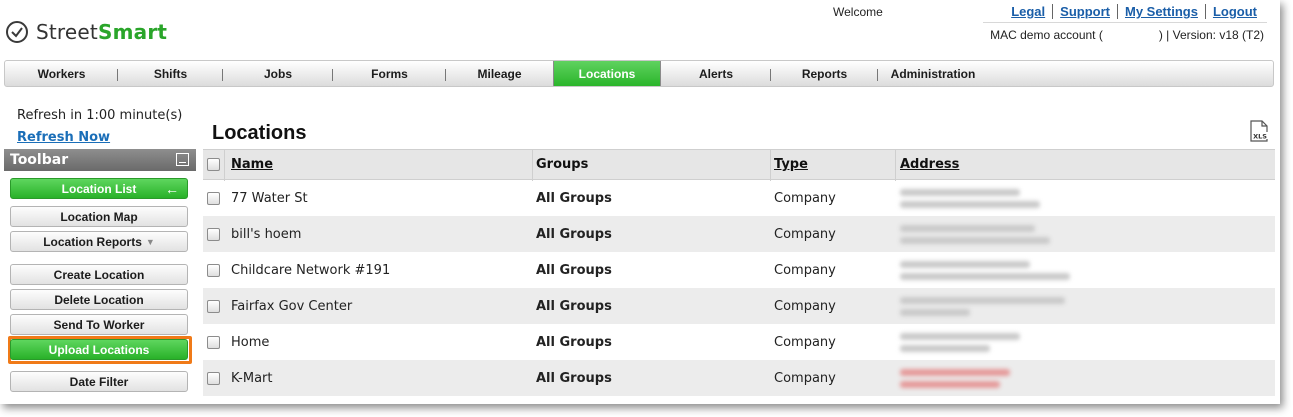 The height and width of the screenshot is (417, 1293). What do you see at coordinates (213, 164) in the screenshot?
I see `select-all-checkbox` at bounding box center [213, 164].